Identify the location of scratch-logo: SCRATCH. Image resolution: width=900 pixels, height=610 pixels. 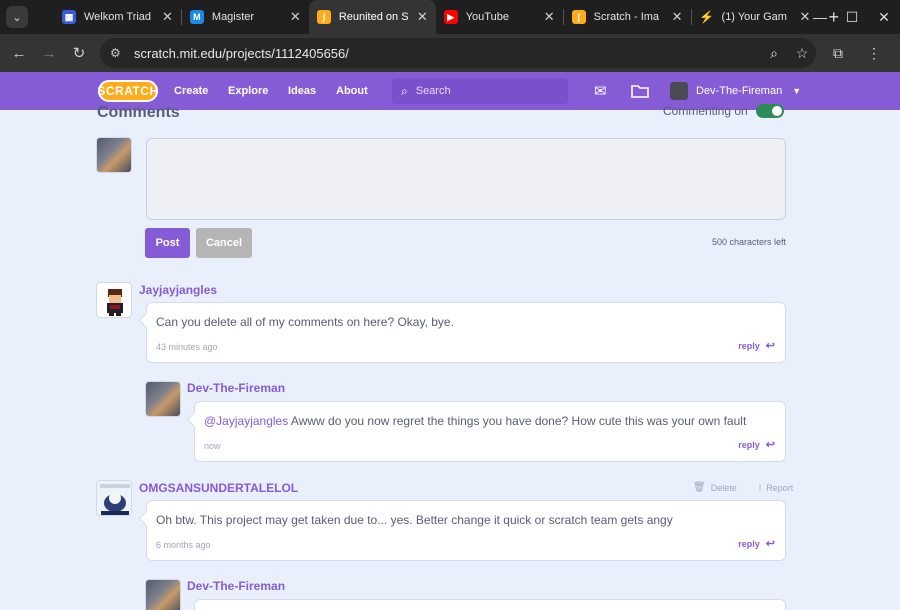
(127, 91).